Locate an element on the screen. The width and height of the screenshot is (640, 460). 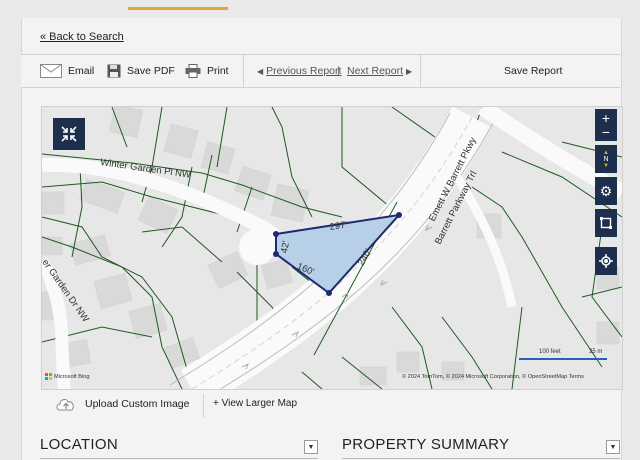
top-tab-bar is located at coordinates (320, 10).